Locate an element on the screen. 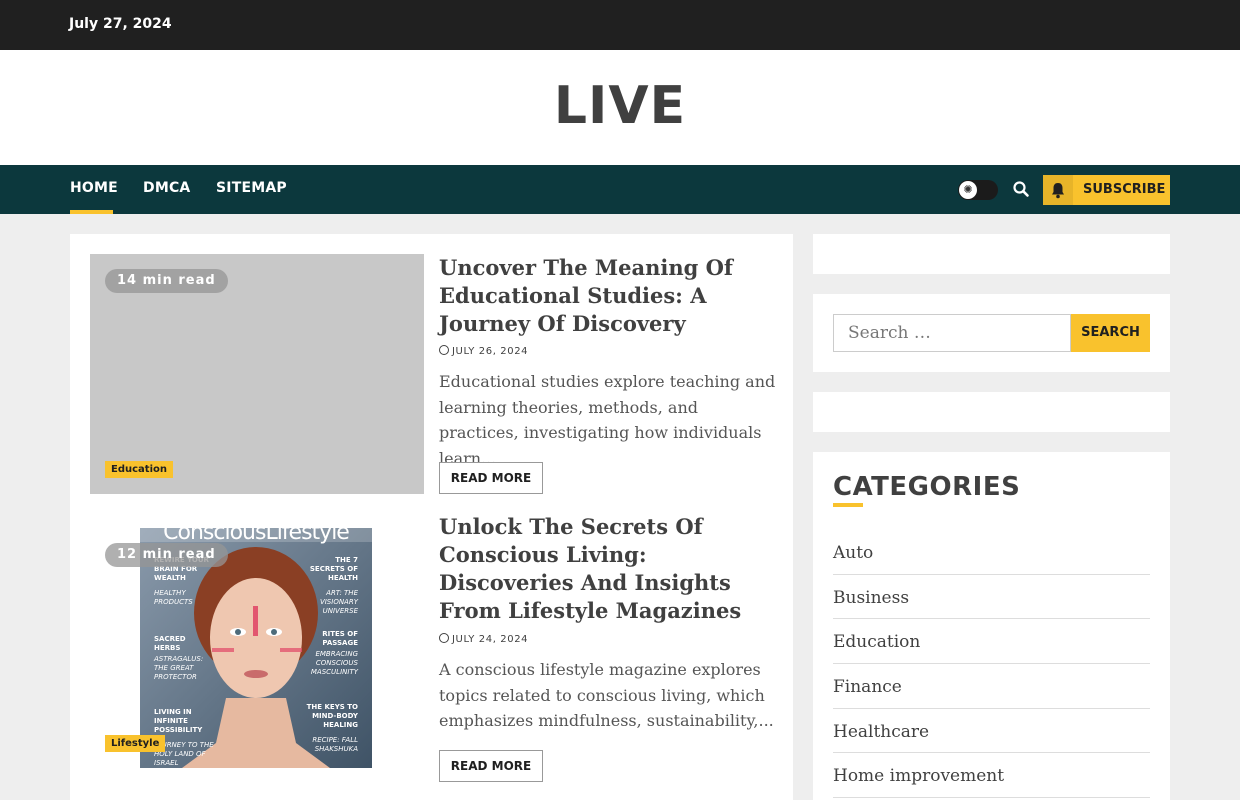 The width and height of the screenshot is (1240, 800). post-date: JULY 26, 2024 is located at coordinates (483, 351).